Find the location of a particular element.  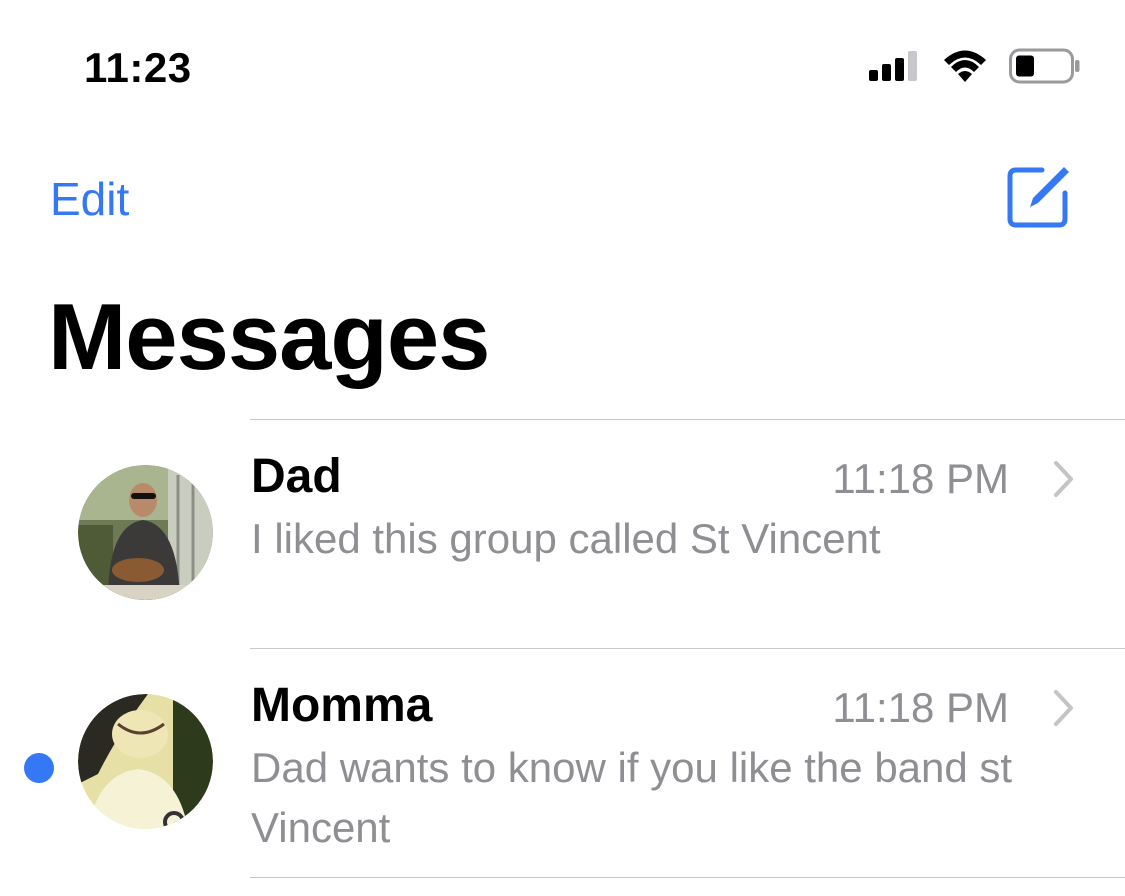

battery-low-icon is located at coordinates (1045, 68).